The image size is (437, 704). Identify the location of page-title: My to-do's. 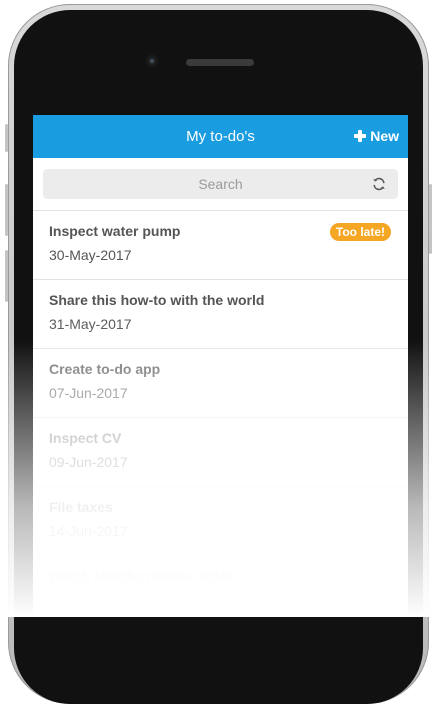
(220, 136).